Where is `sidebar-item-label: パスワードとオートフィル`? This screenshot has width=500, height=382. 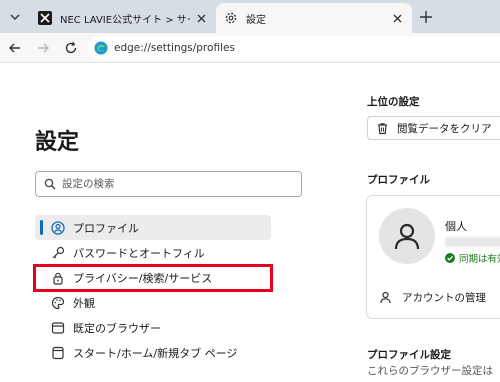
sidebar-item-label: パスワードとオートフィル is located at coordinates (139, 253).